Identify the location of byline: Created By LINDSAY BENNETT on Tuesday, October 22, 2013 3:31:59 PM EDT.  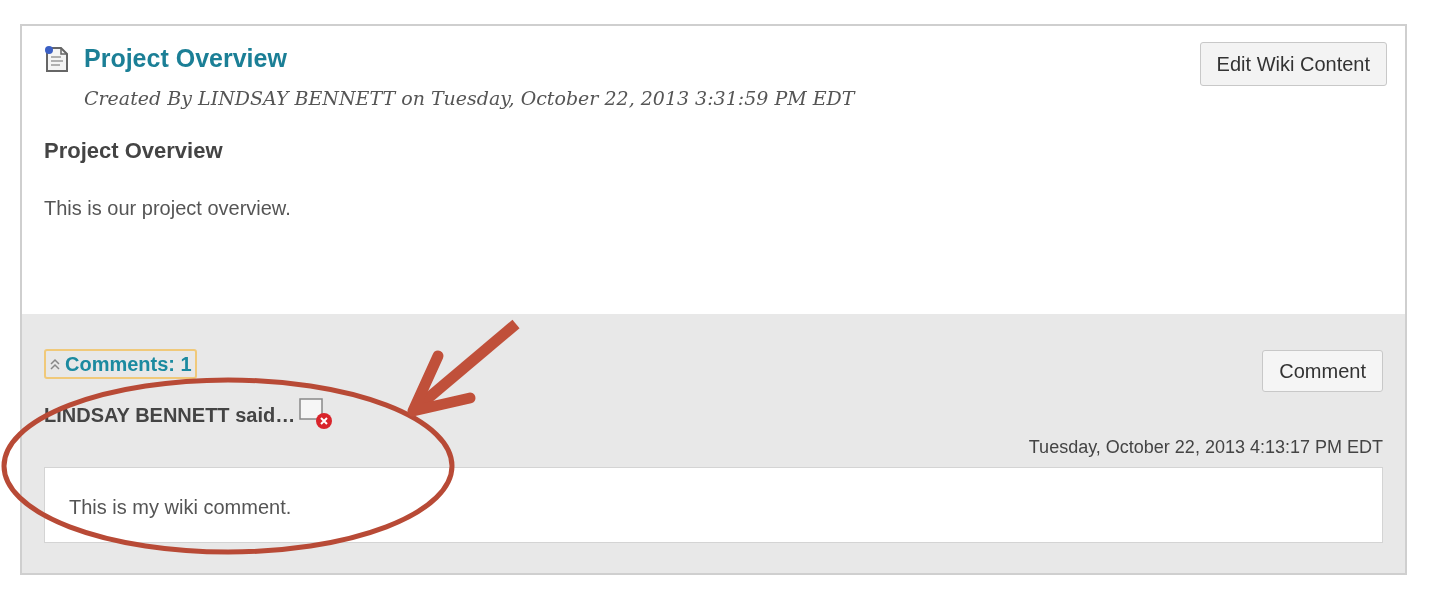
(469, 98).